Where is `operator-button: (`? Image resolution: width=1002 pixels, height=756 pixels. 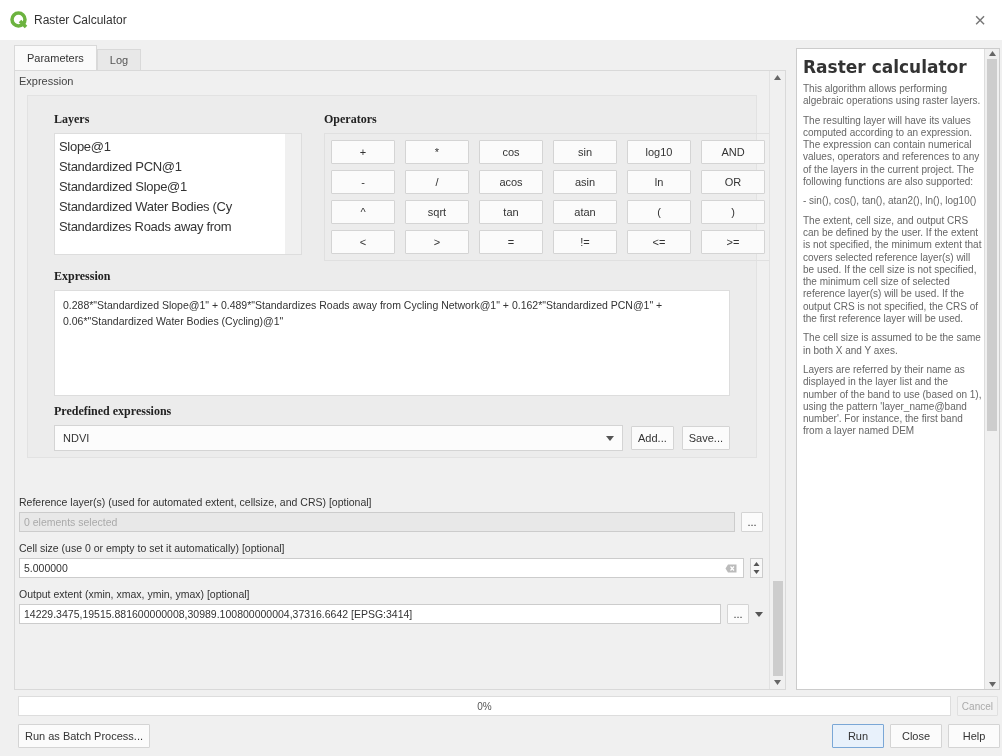
operator-button: ( is located at coordinates (659, 212).